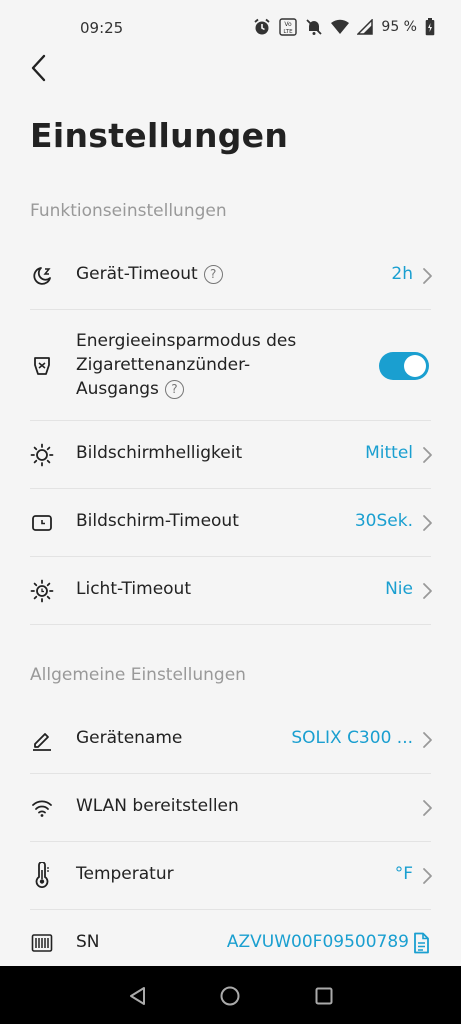  I want to click on label-screen-timeout: Bildschirm-Timeout, so click(157, 521).